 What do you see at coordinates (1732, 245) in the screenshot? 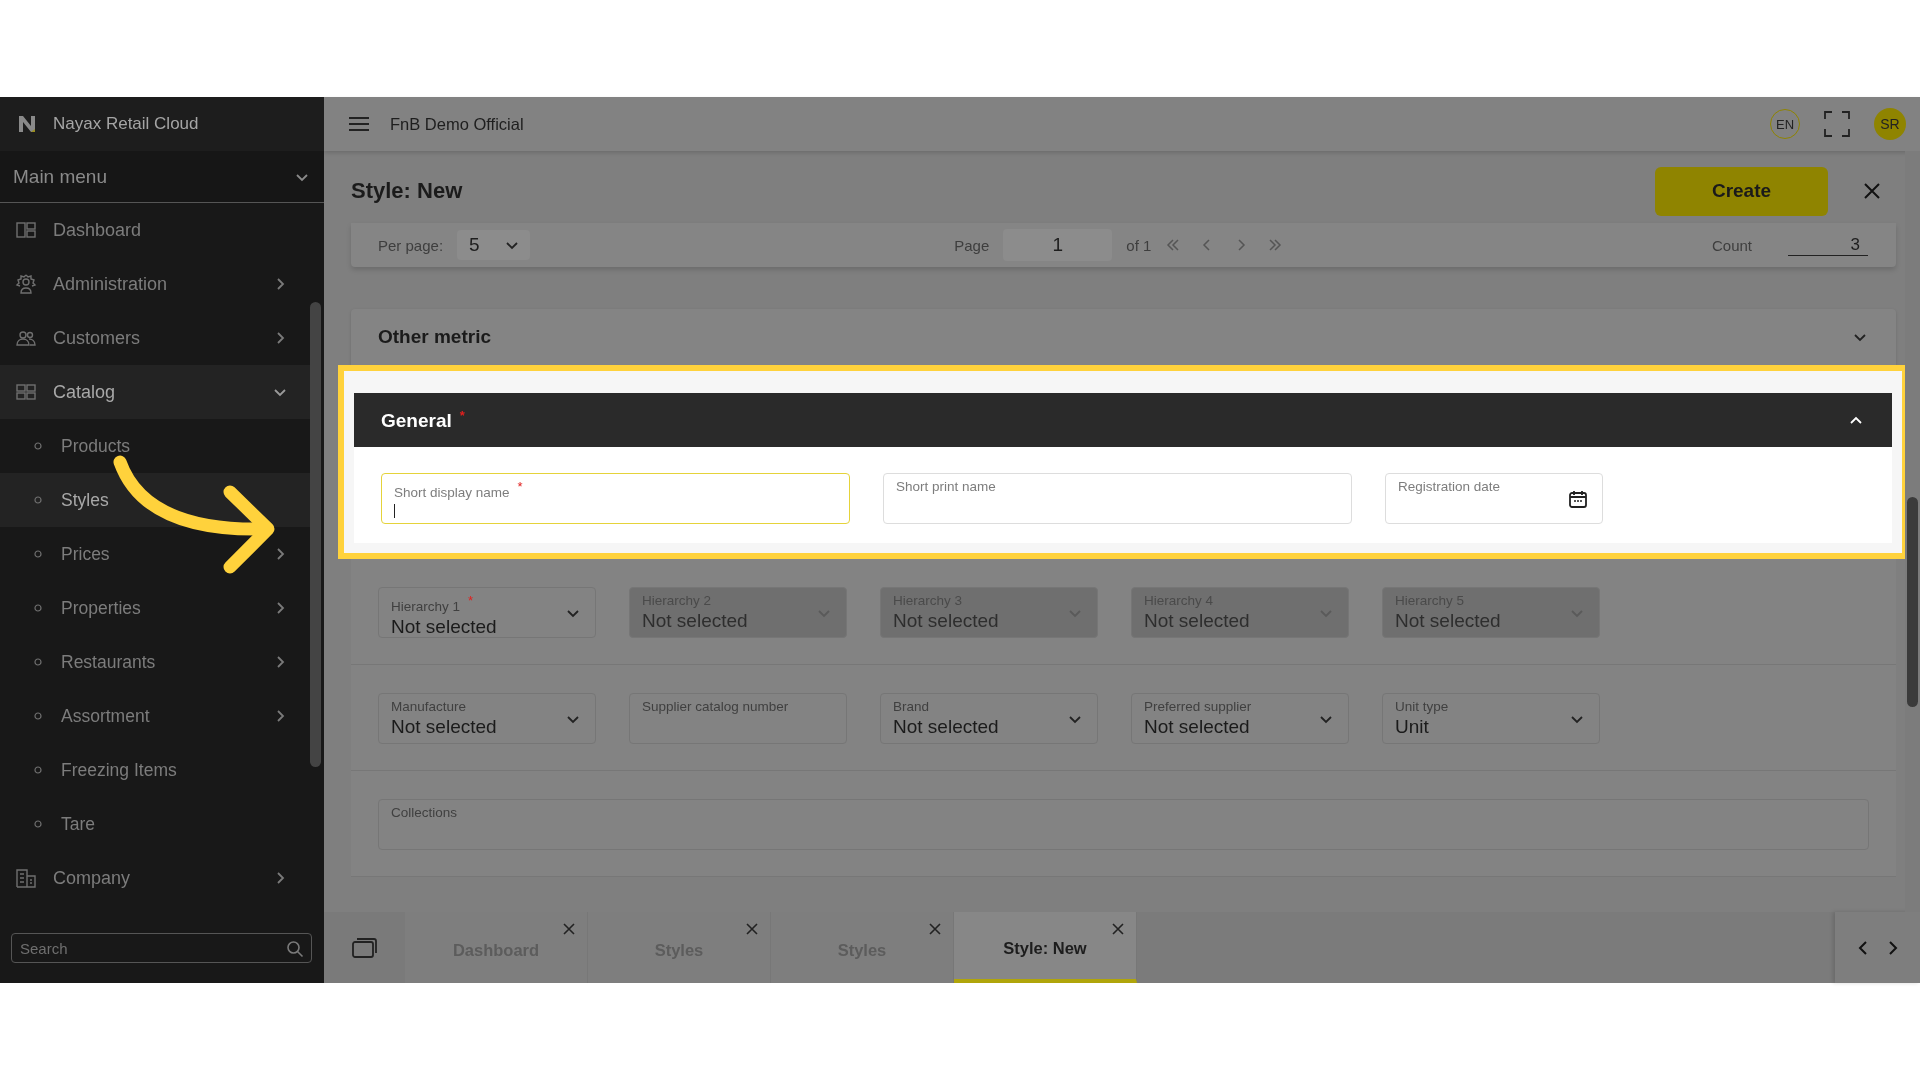
I see `count-label: Count` at bounding box center [1732, 245].